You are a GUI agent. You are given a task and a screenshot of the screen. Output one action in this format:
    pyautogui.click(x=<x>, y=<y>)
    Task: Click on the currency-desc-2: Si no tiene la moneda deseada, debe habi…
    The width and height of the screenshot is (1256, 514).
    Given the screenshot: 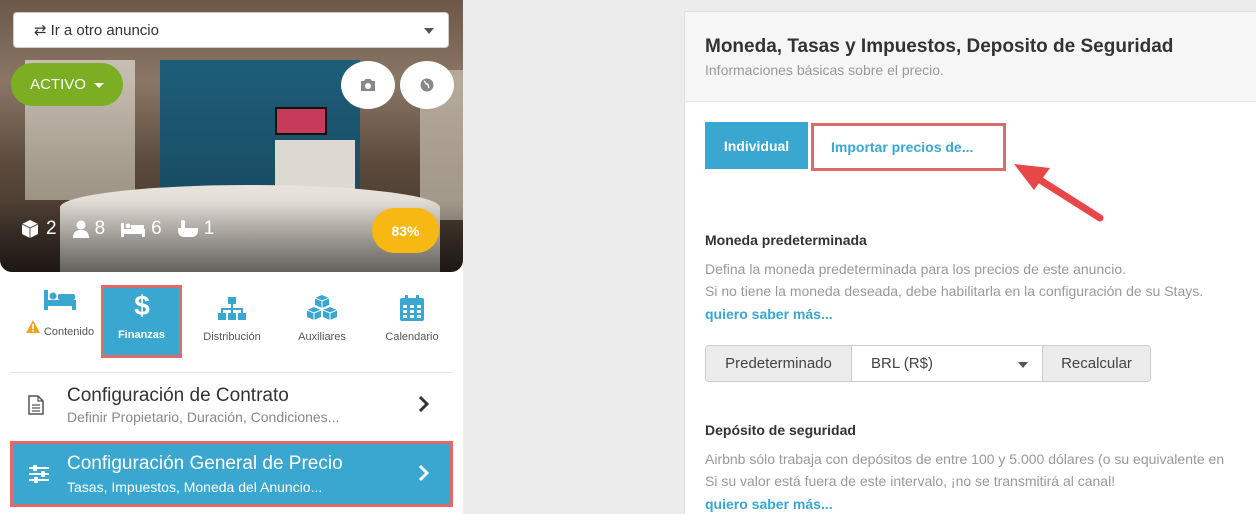 What is the action you would take?
    pyautogui.click(x=954, y=291)
    